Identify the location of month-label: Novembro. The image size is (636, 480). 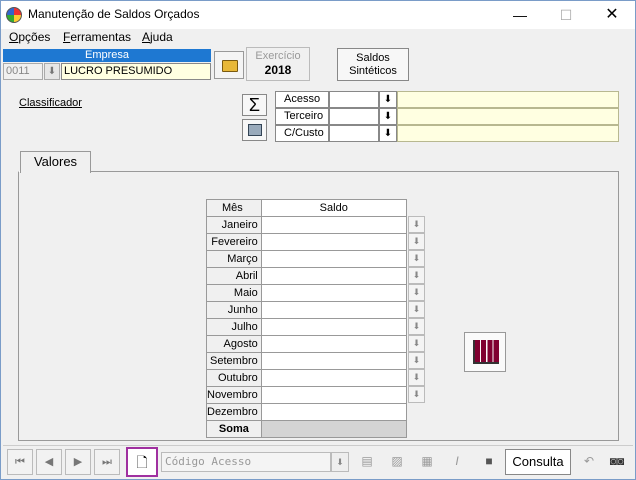
(234, 395).